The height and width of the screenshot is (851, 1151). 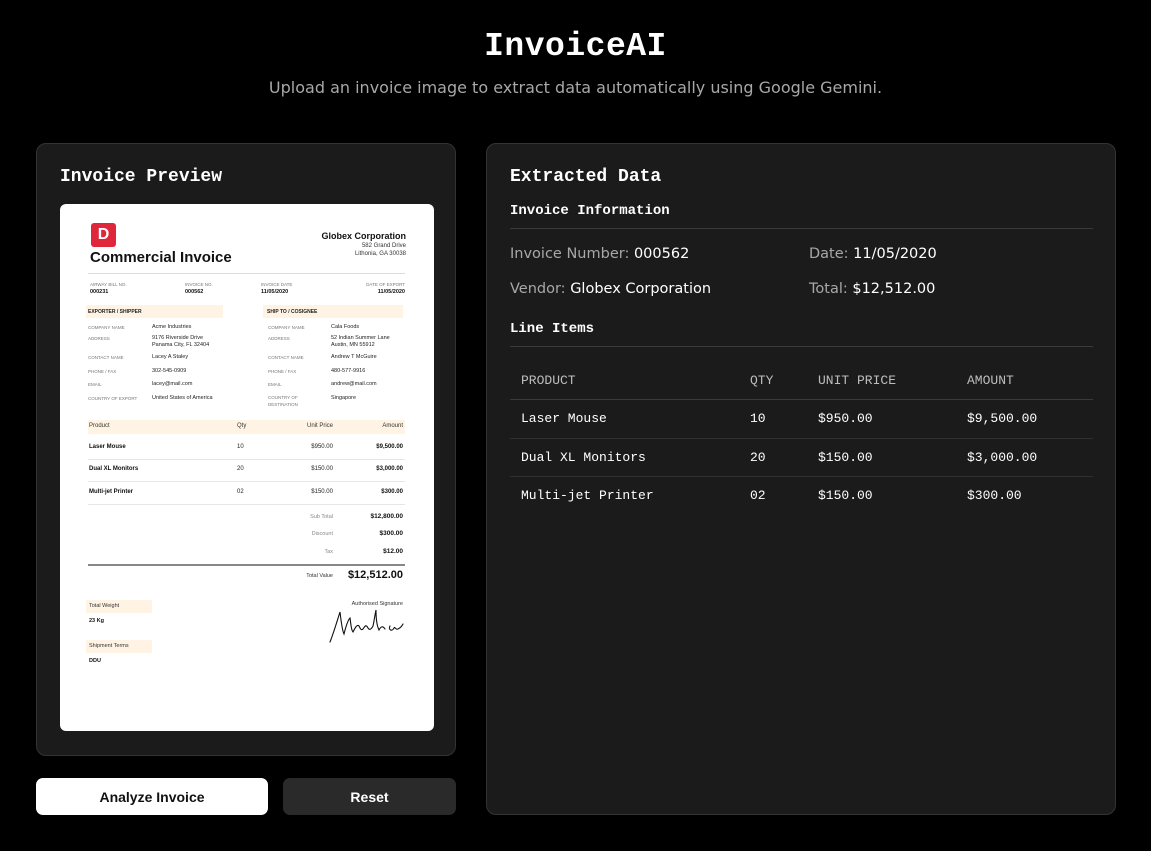 I want to click on consignee-value: 480-577-9916, so click(x=348, y=371).